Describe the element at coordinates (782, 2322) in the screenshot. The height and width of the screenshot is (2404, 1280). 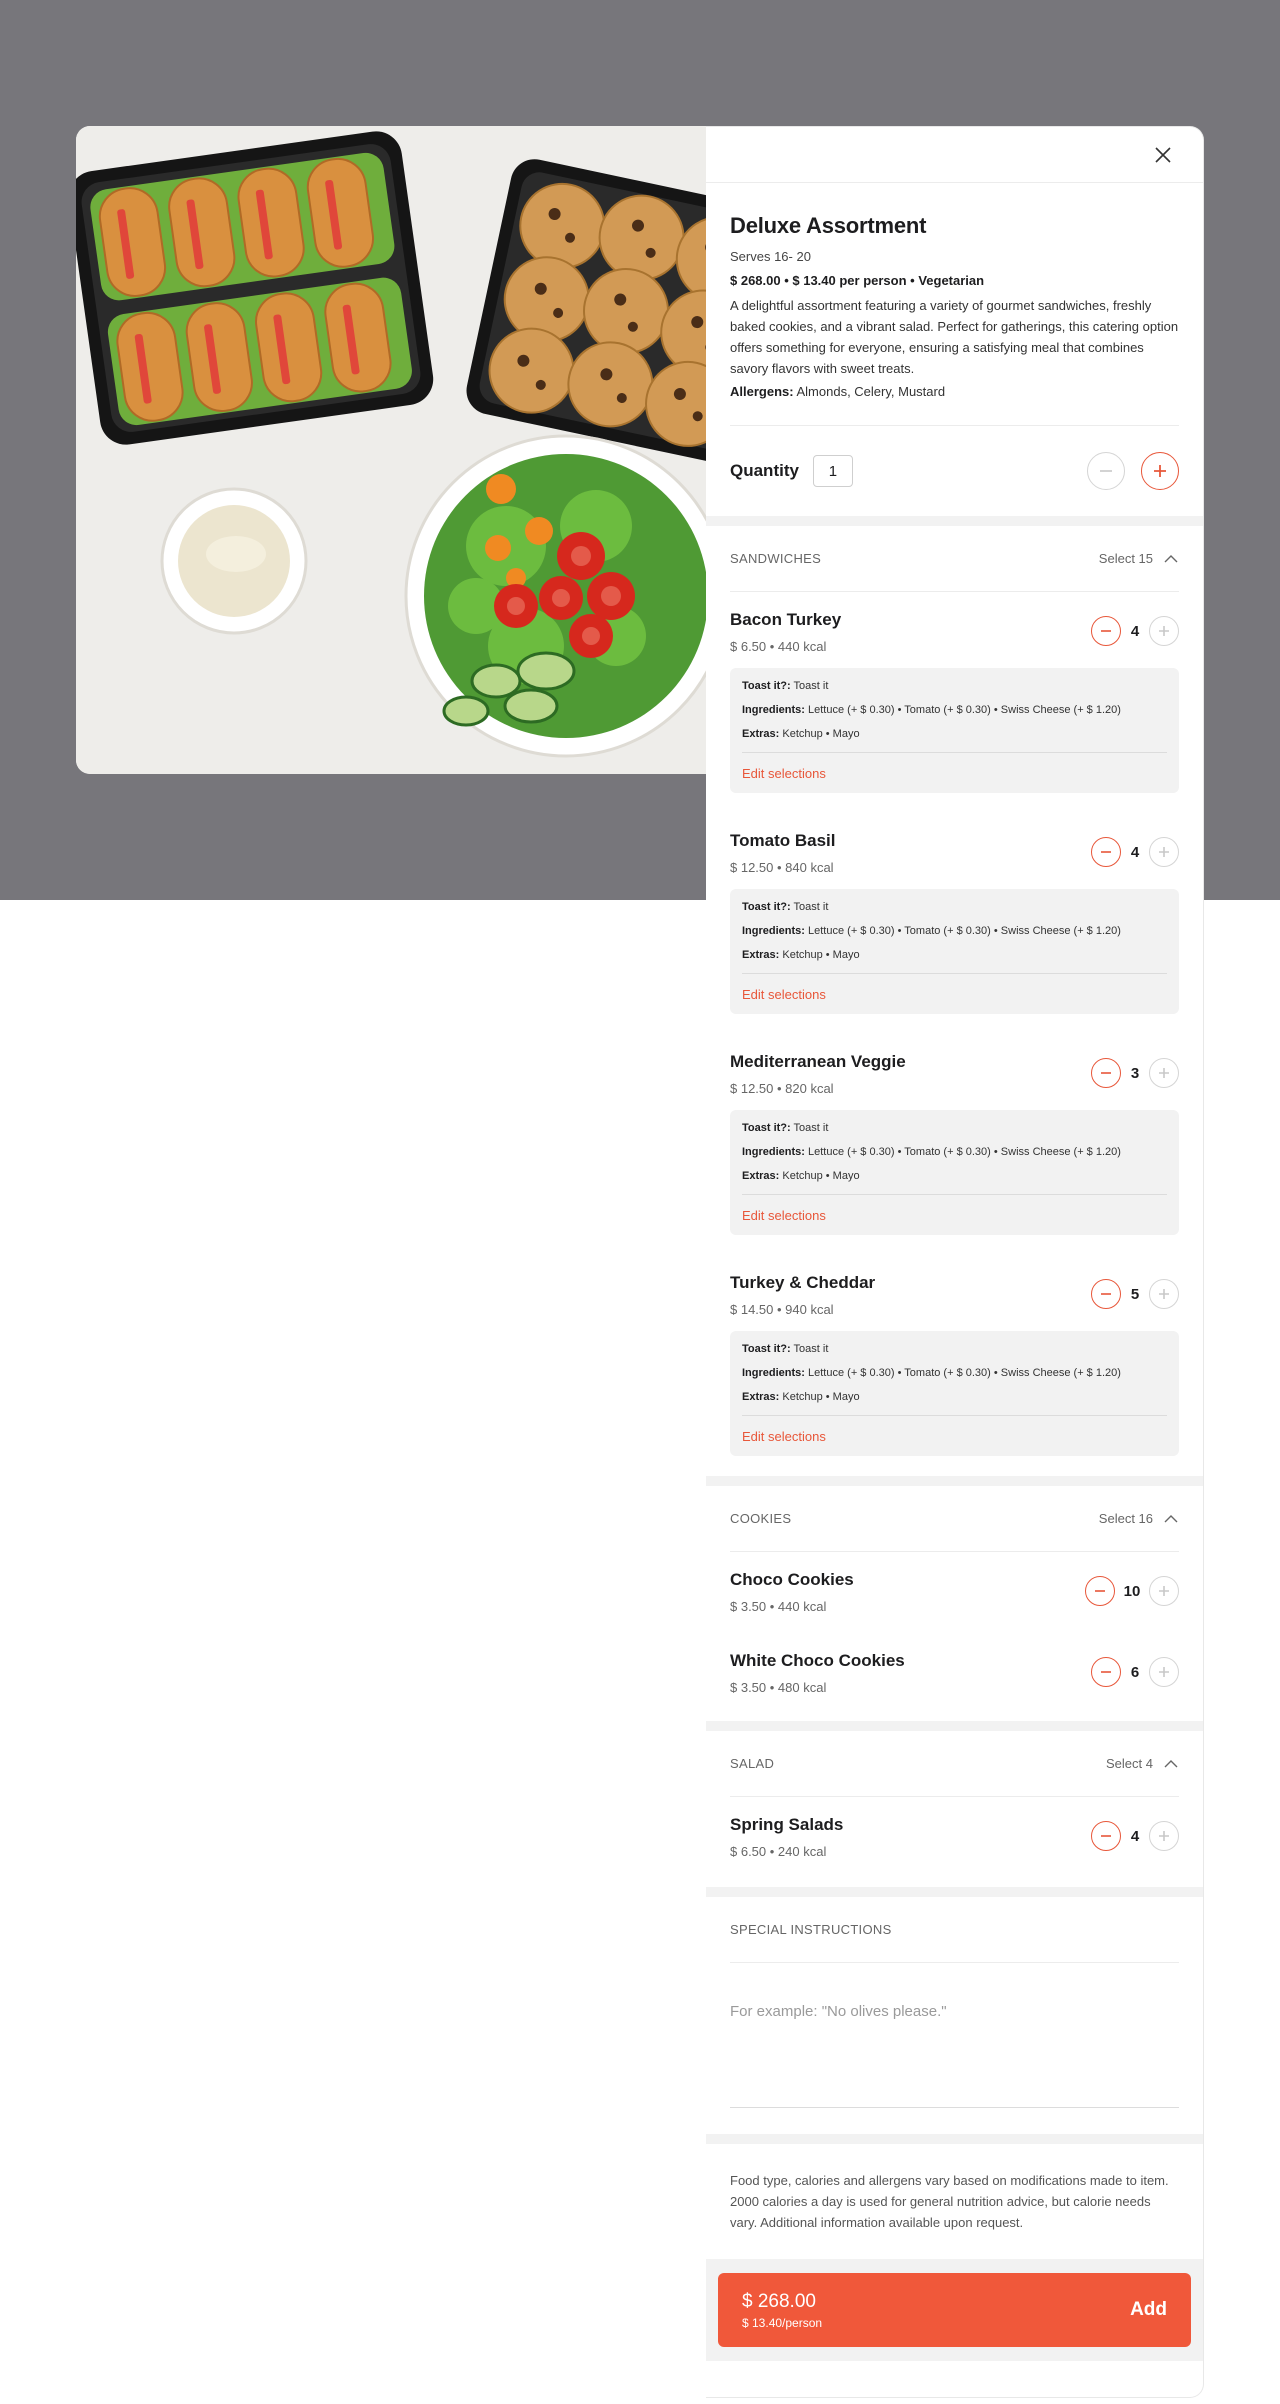
I see `per-person-price: $ 13.40/person` at that location.